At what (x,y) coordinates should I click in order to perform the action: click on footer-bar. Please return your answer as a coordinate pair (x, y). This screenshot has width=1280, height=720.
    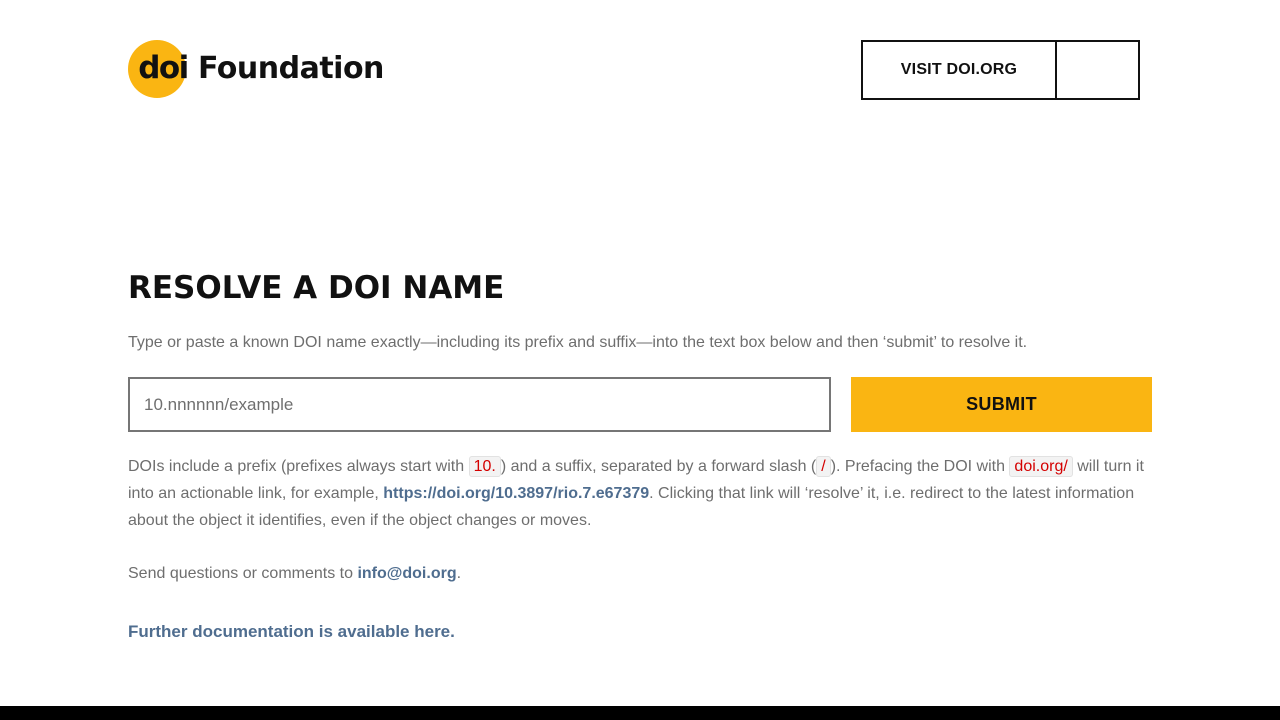
    Looking at the image, I should click on (640, 713).